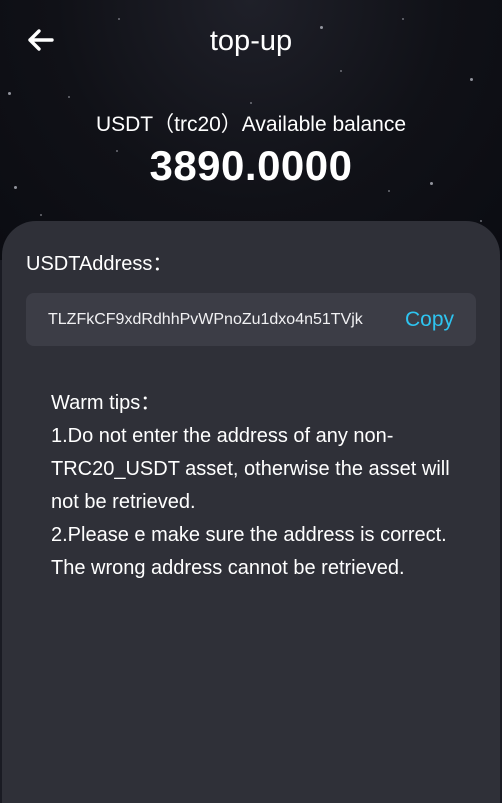  What do you see at coordinates (251, 165) in the screenshot?
I see `balance-value: 3890.0000` at bounding box center [251, 165].